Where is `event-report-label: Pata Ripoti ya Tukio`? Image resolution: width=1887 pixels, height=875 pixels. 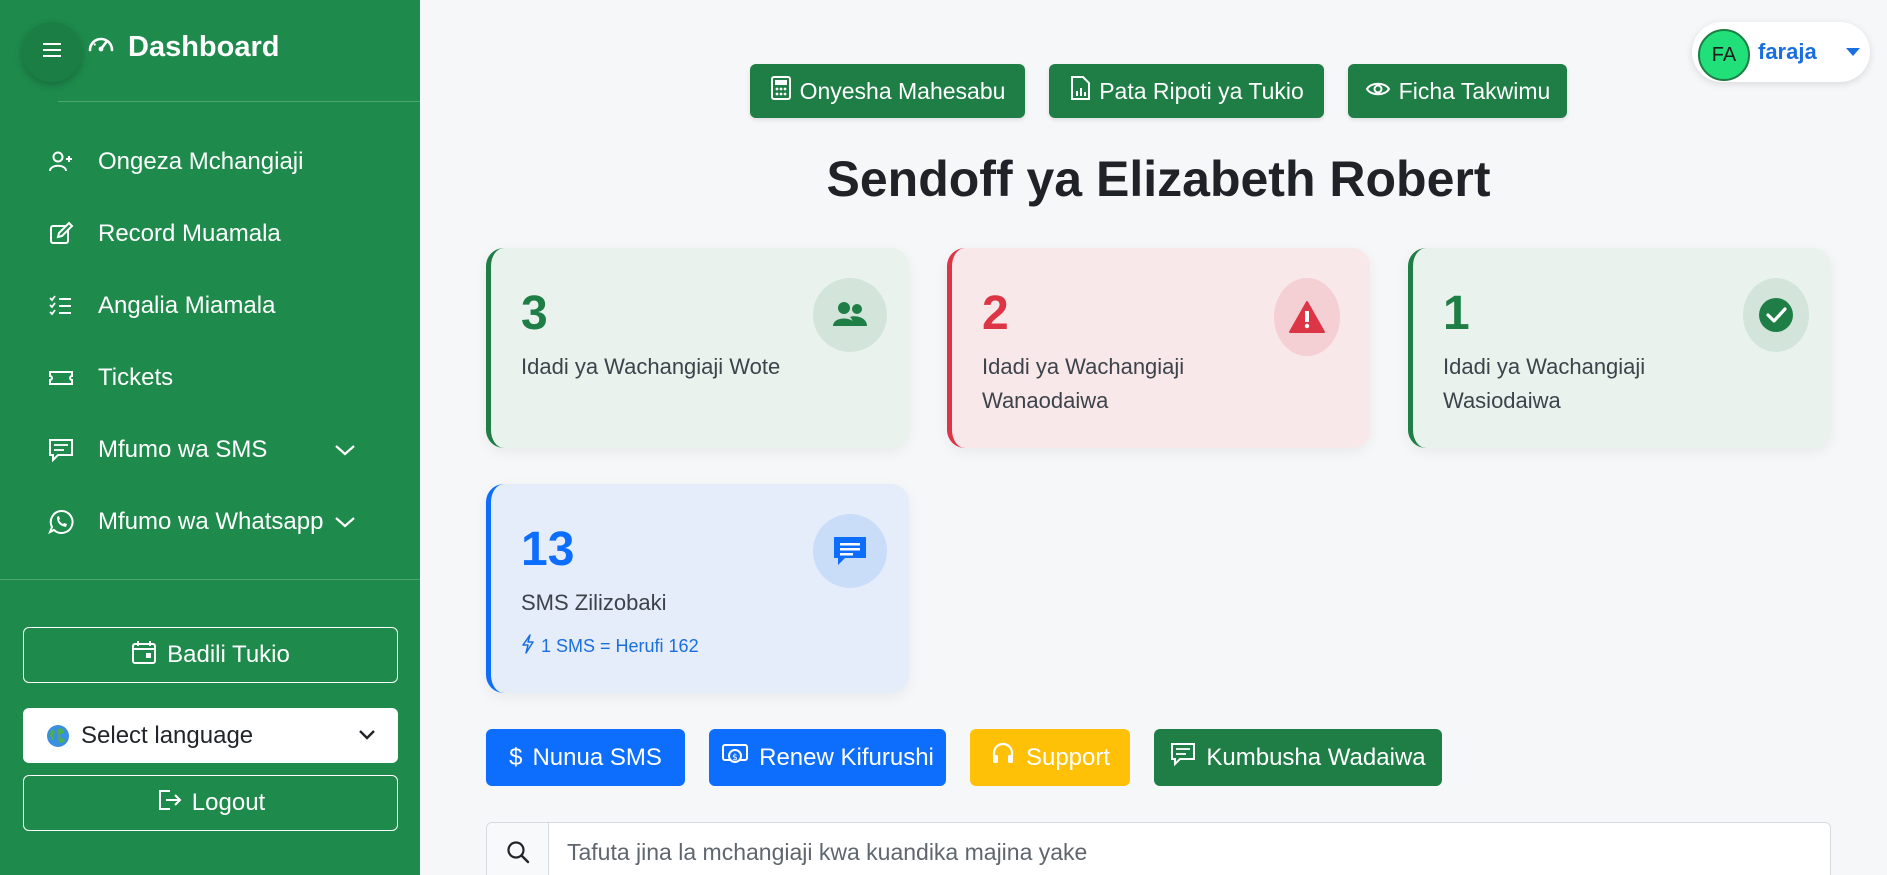
event-report-label: Pata Ripoti ya Tukio is located at coordinates (1201, 90).